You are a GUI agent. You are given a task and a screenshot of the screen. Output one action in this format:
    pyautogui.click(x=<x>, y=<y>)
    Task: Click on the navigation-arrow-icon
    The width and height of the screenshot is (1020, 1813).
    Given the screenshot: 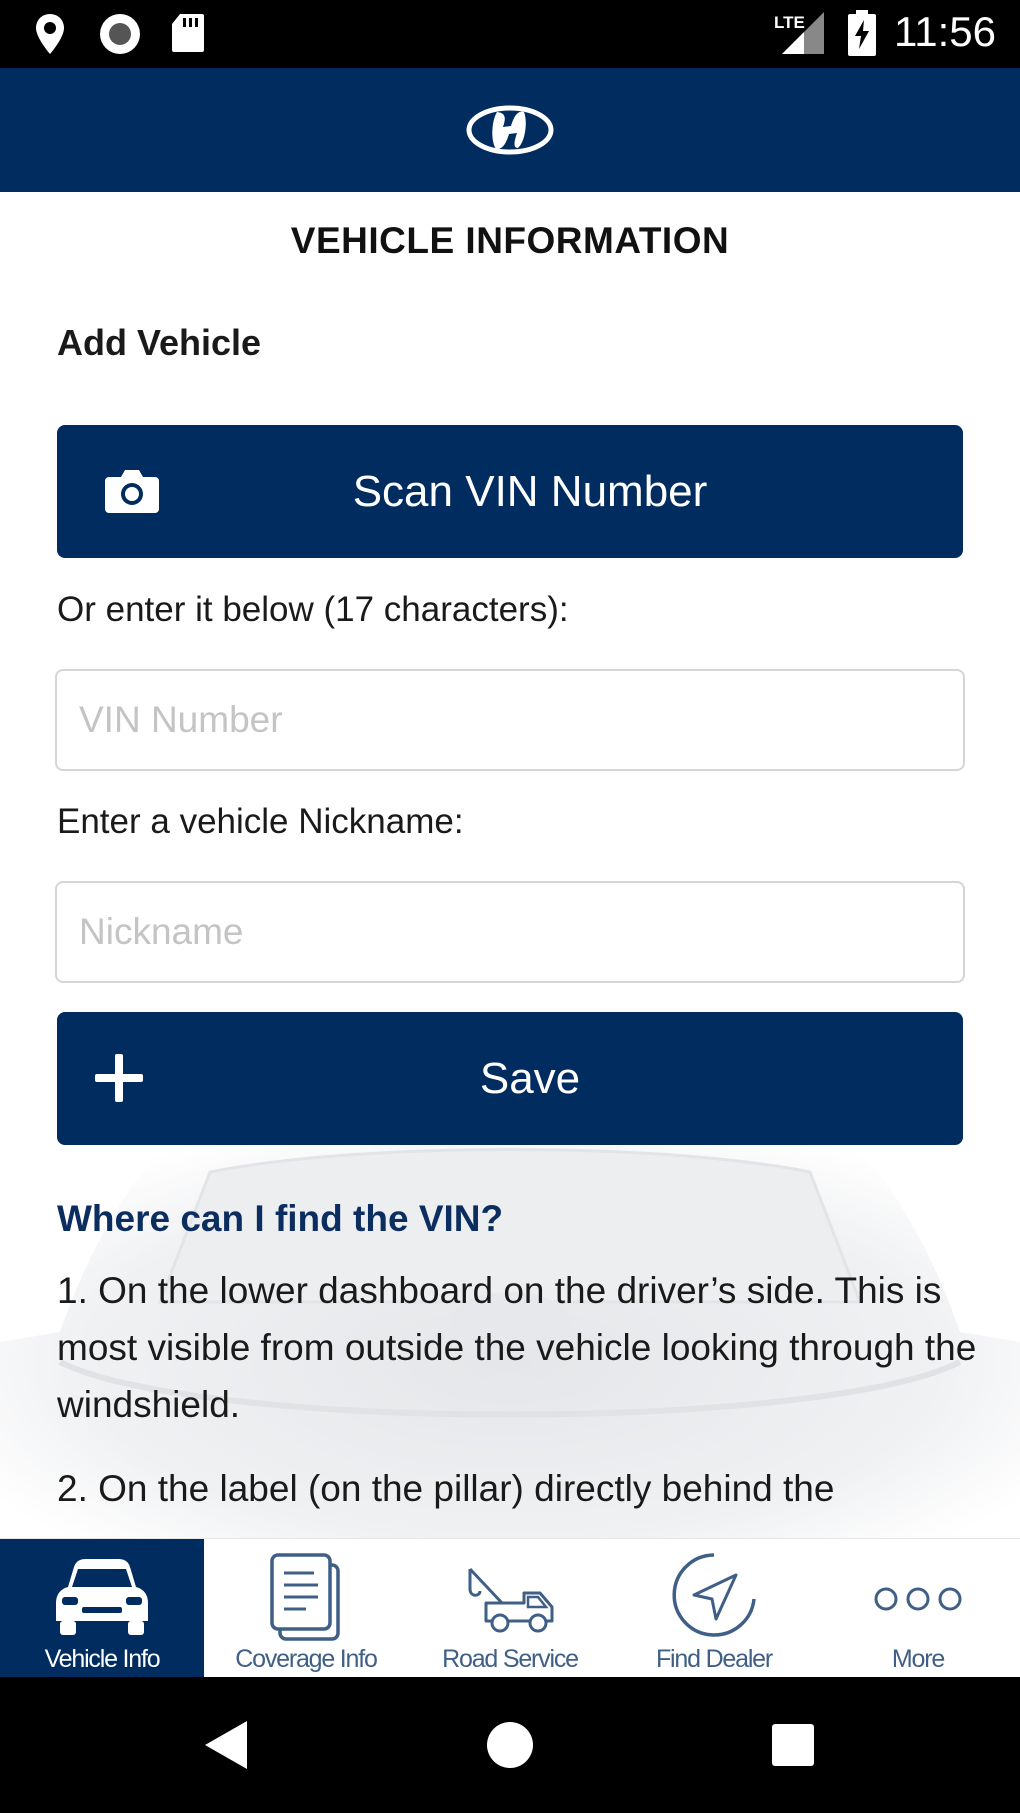 What is the action you would take?
    pyautogui.click(x=714, y=1595)
    